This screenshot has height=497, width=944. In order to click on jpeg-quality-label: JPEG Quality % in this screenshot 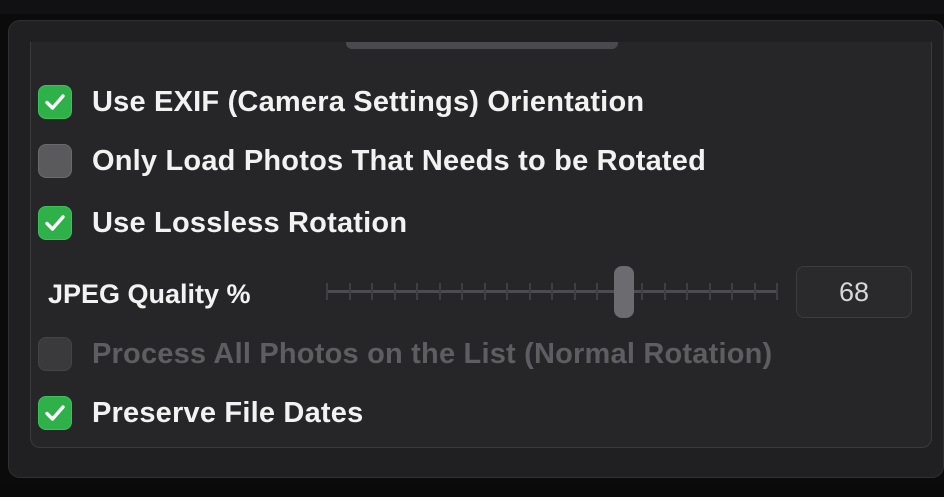, I will do `click(149, 293)`.